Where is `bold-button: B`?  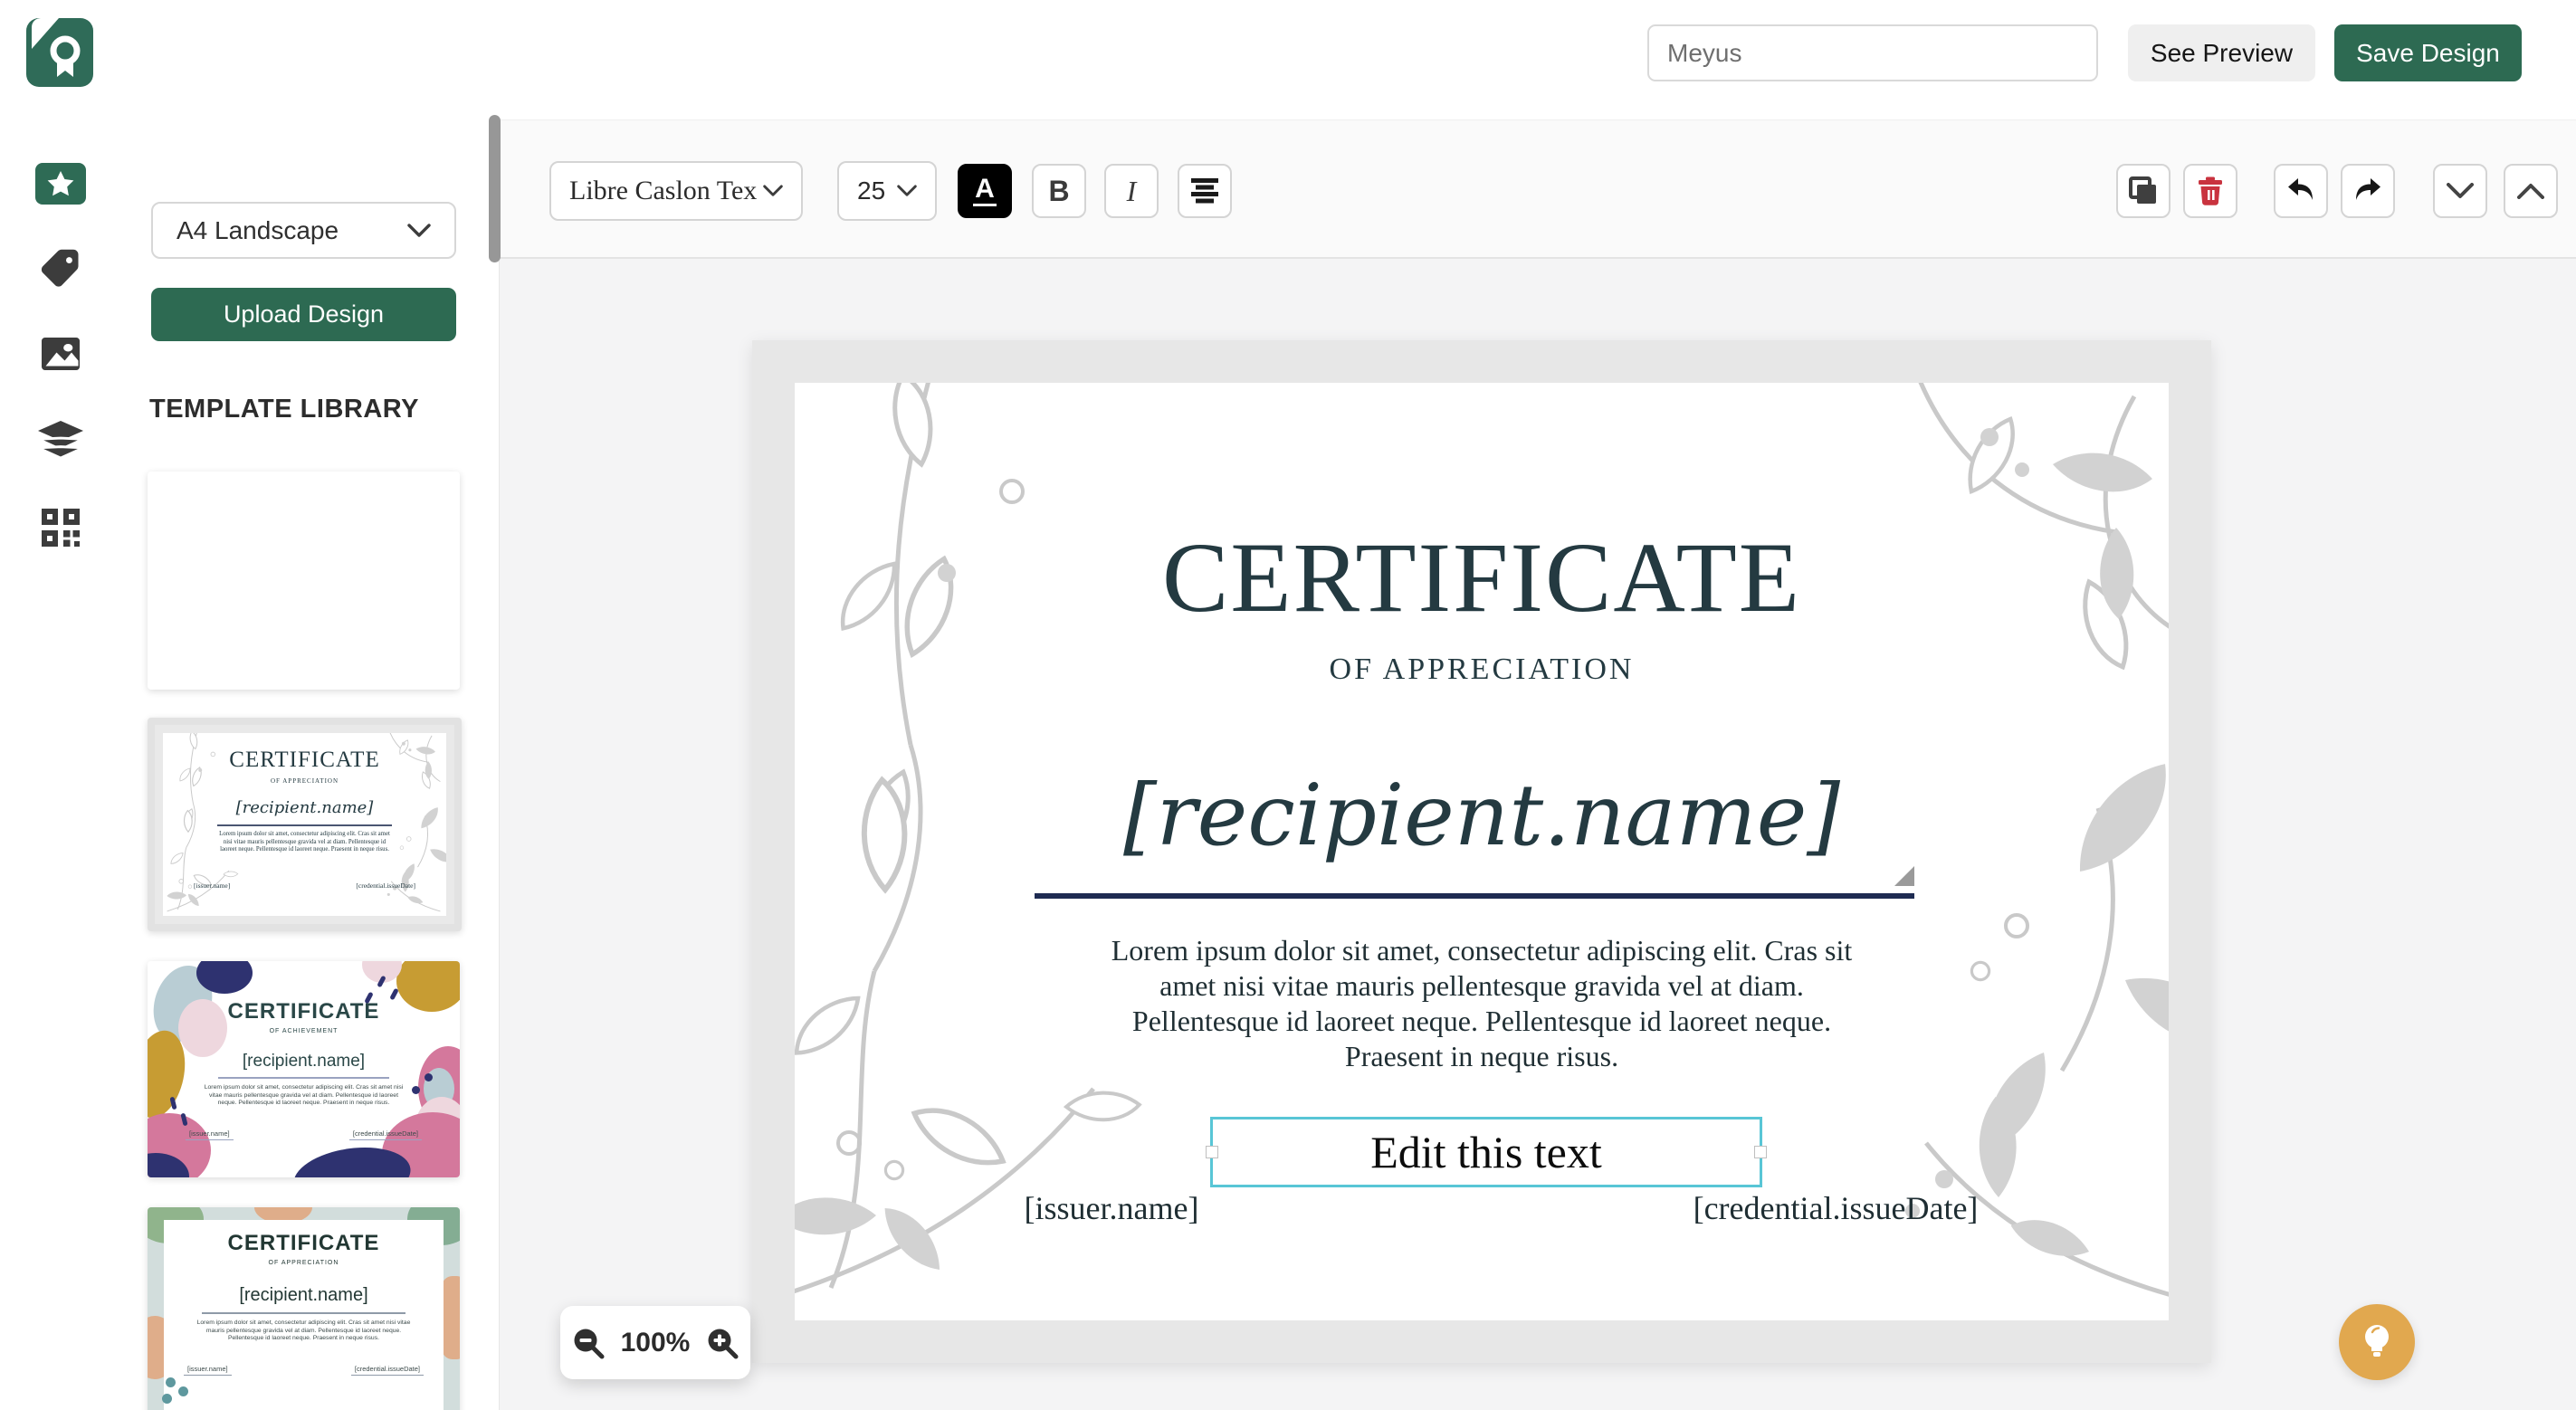 bold-button: B is located at coordinates (1059, 191).